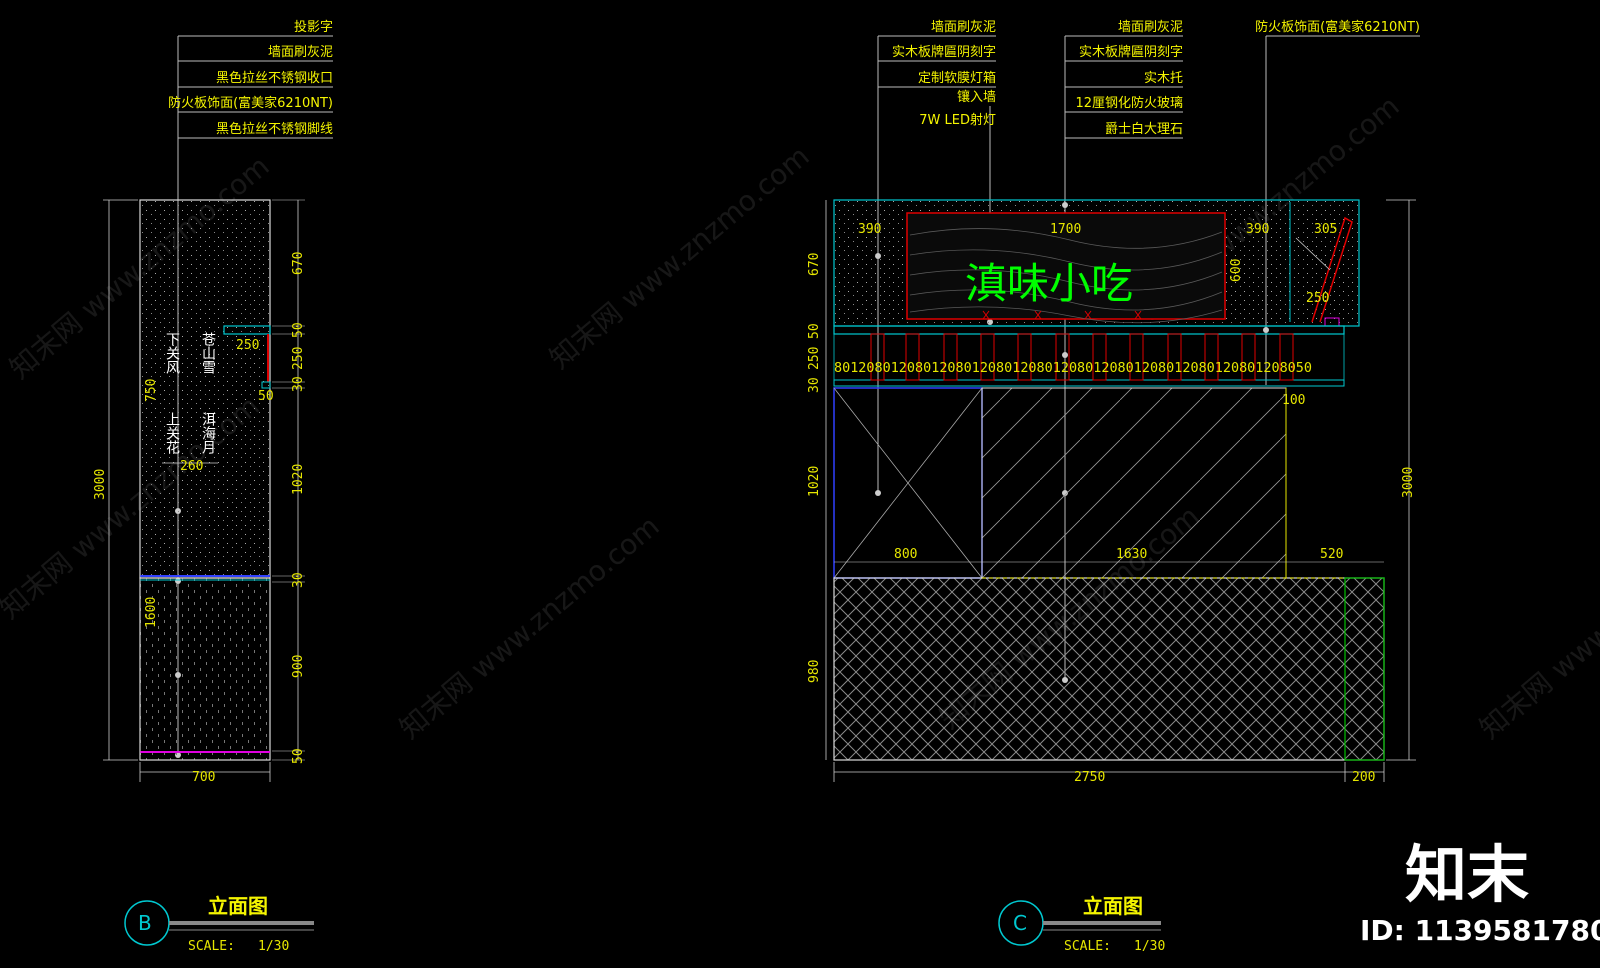 This screenshot has height=968, width=1600. Describe the element at coordinates (172, 433) in the screenshot. I see `poem-line: 上关花` at that location.